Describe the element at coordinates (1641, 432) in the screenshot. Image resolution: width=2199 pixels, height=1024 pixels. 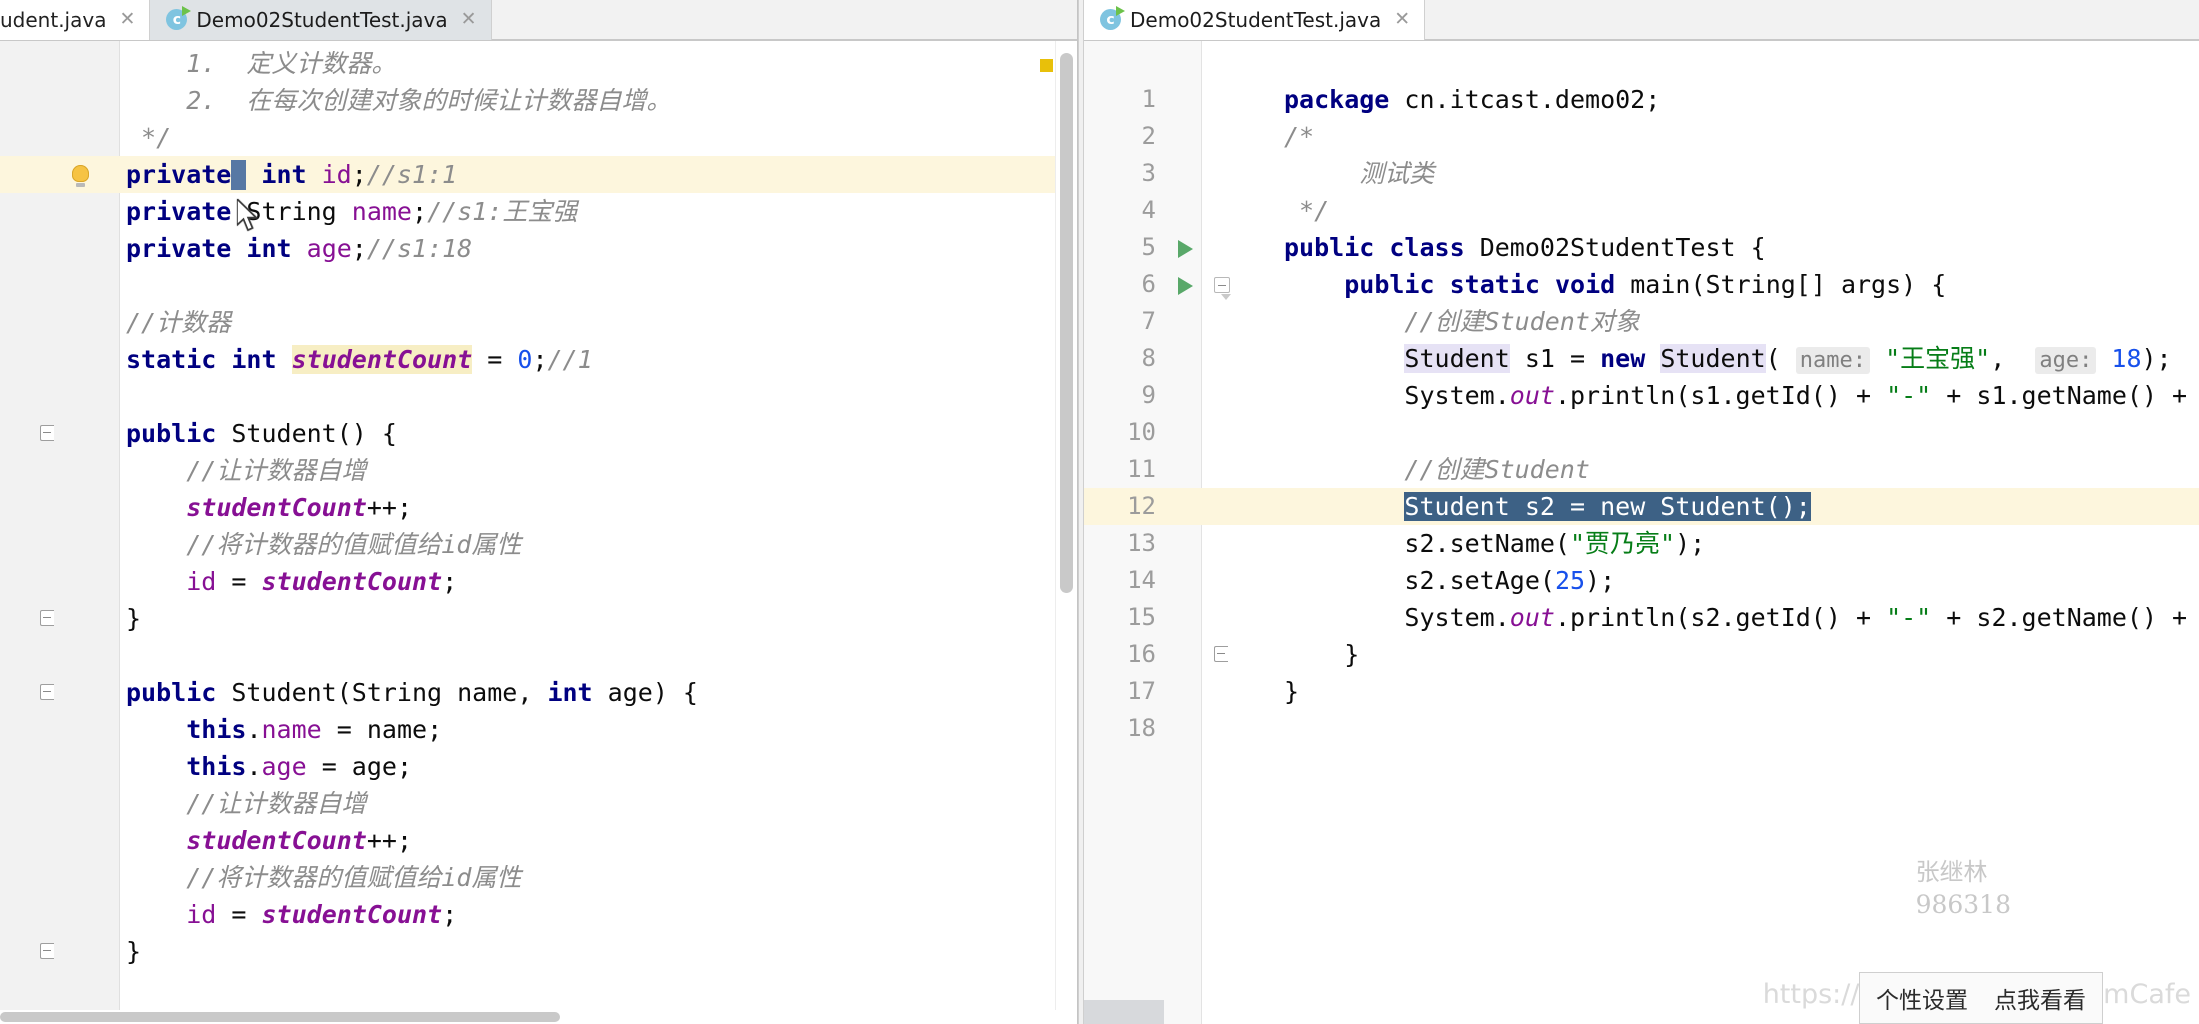
I see `code-line: 10` at that location.